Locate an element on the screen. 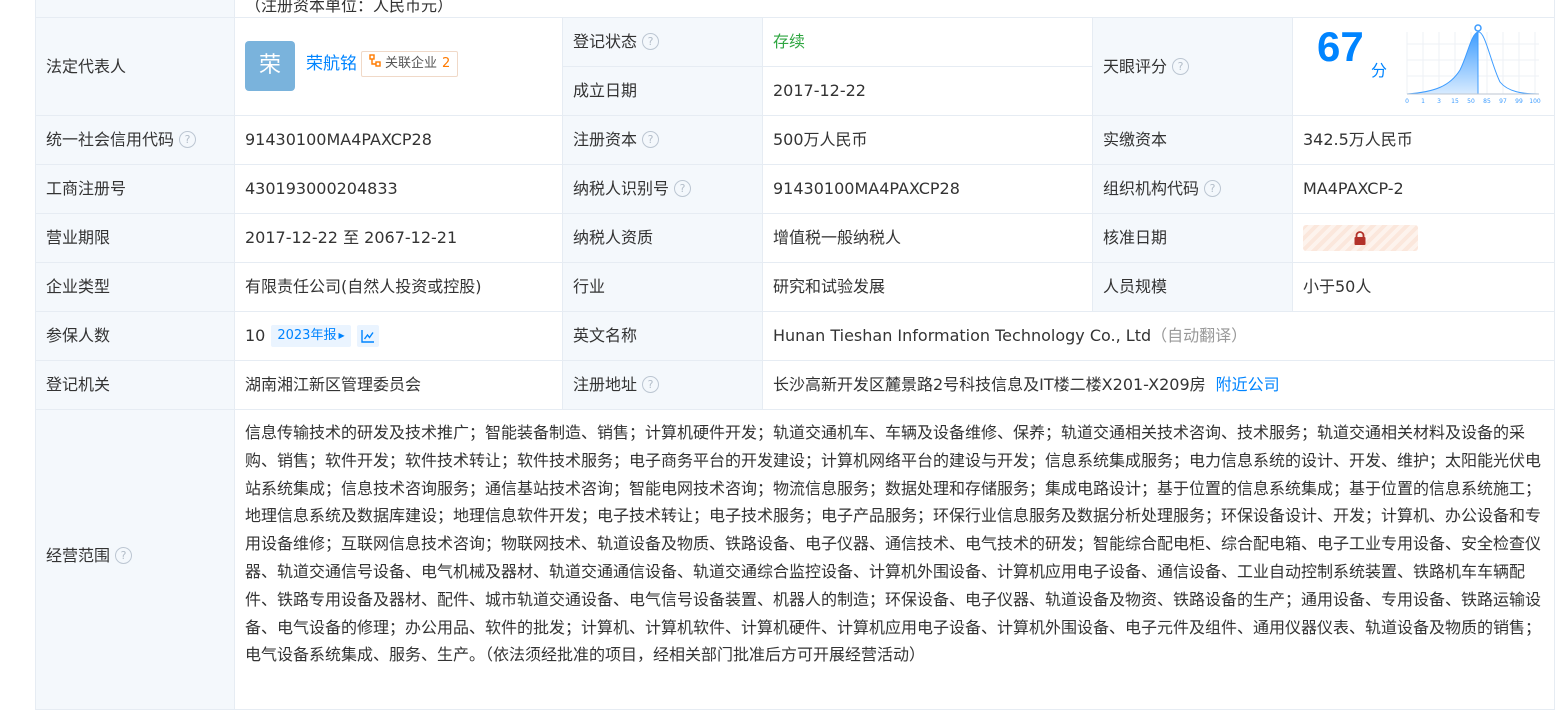 The height and width of the screenshot is (710, 1564). reg-address-value: 长沙高新开发区麓景路2号科技信息及IT楼二楼X201-X209房 is located at coordinates (989, 384).